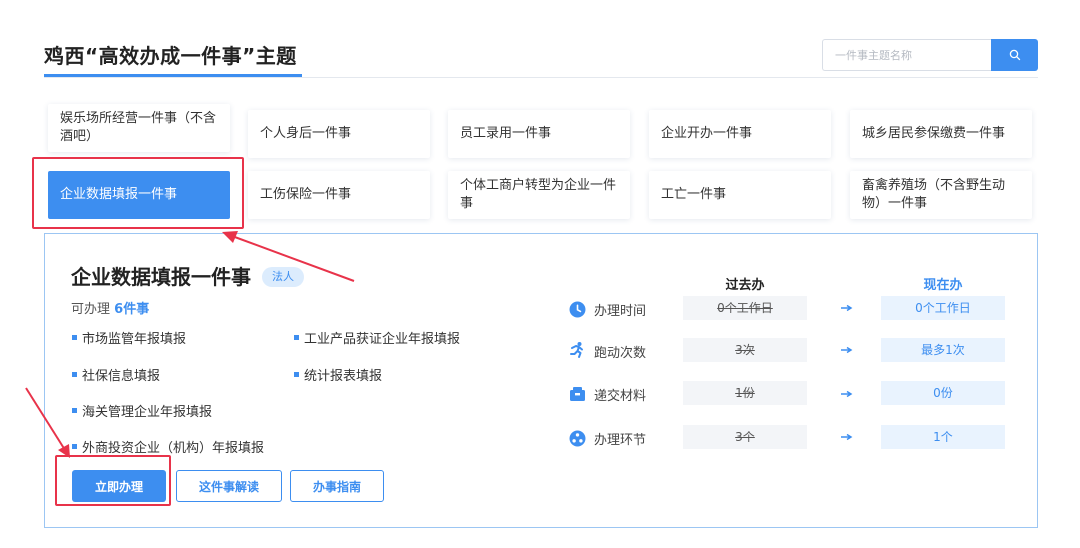 This screenshot has height=548, width=1080. I want to click on list-item-label: 市场监管年报填报, so click(134, 339).